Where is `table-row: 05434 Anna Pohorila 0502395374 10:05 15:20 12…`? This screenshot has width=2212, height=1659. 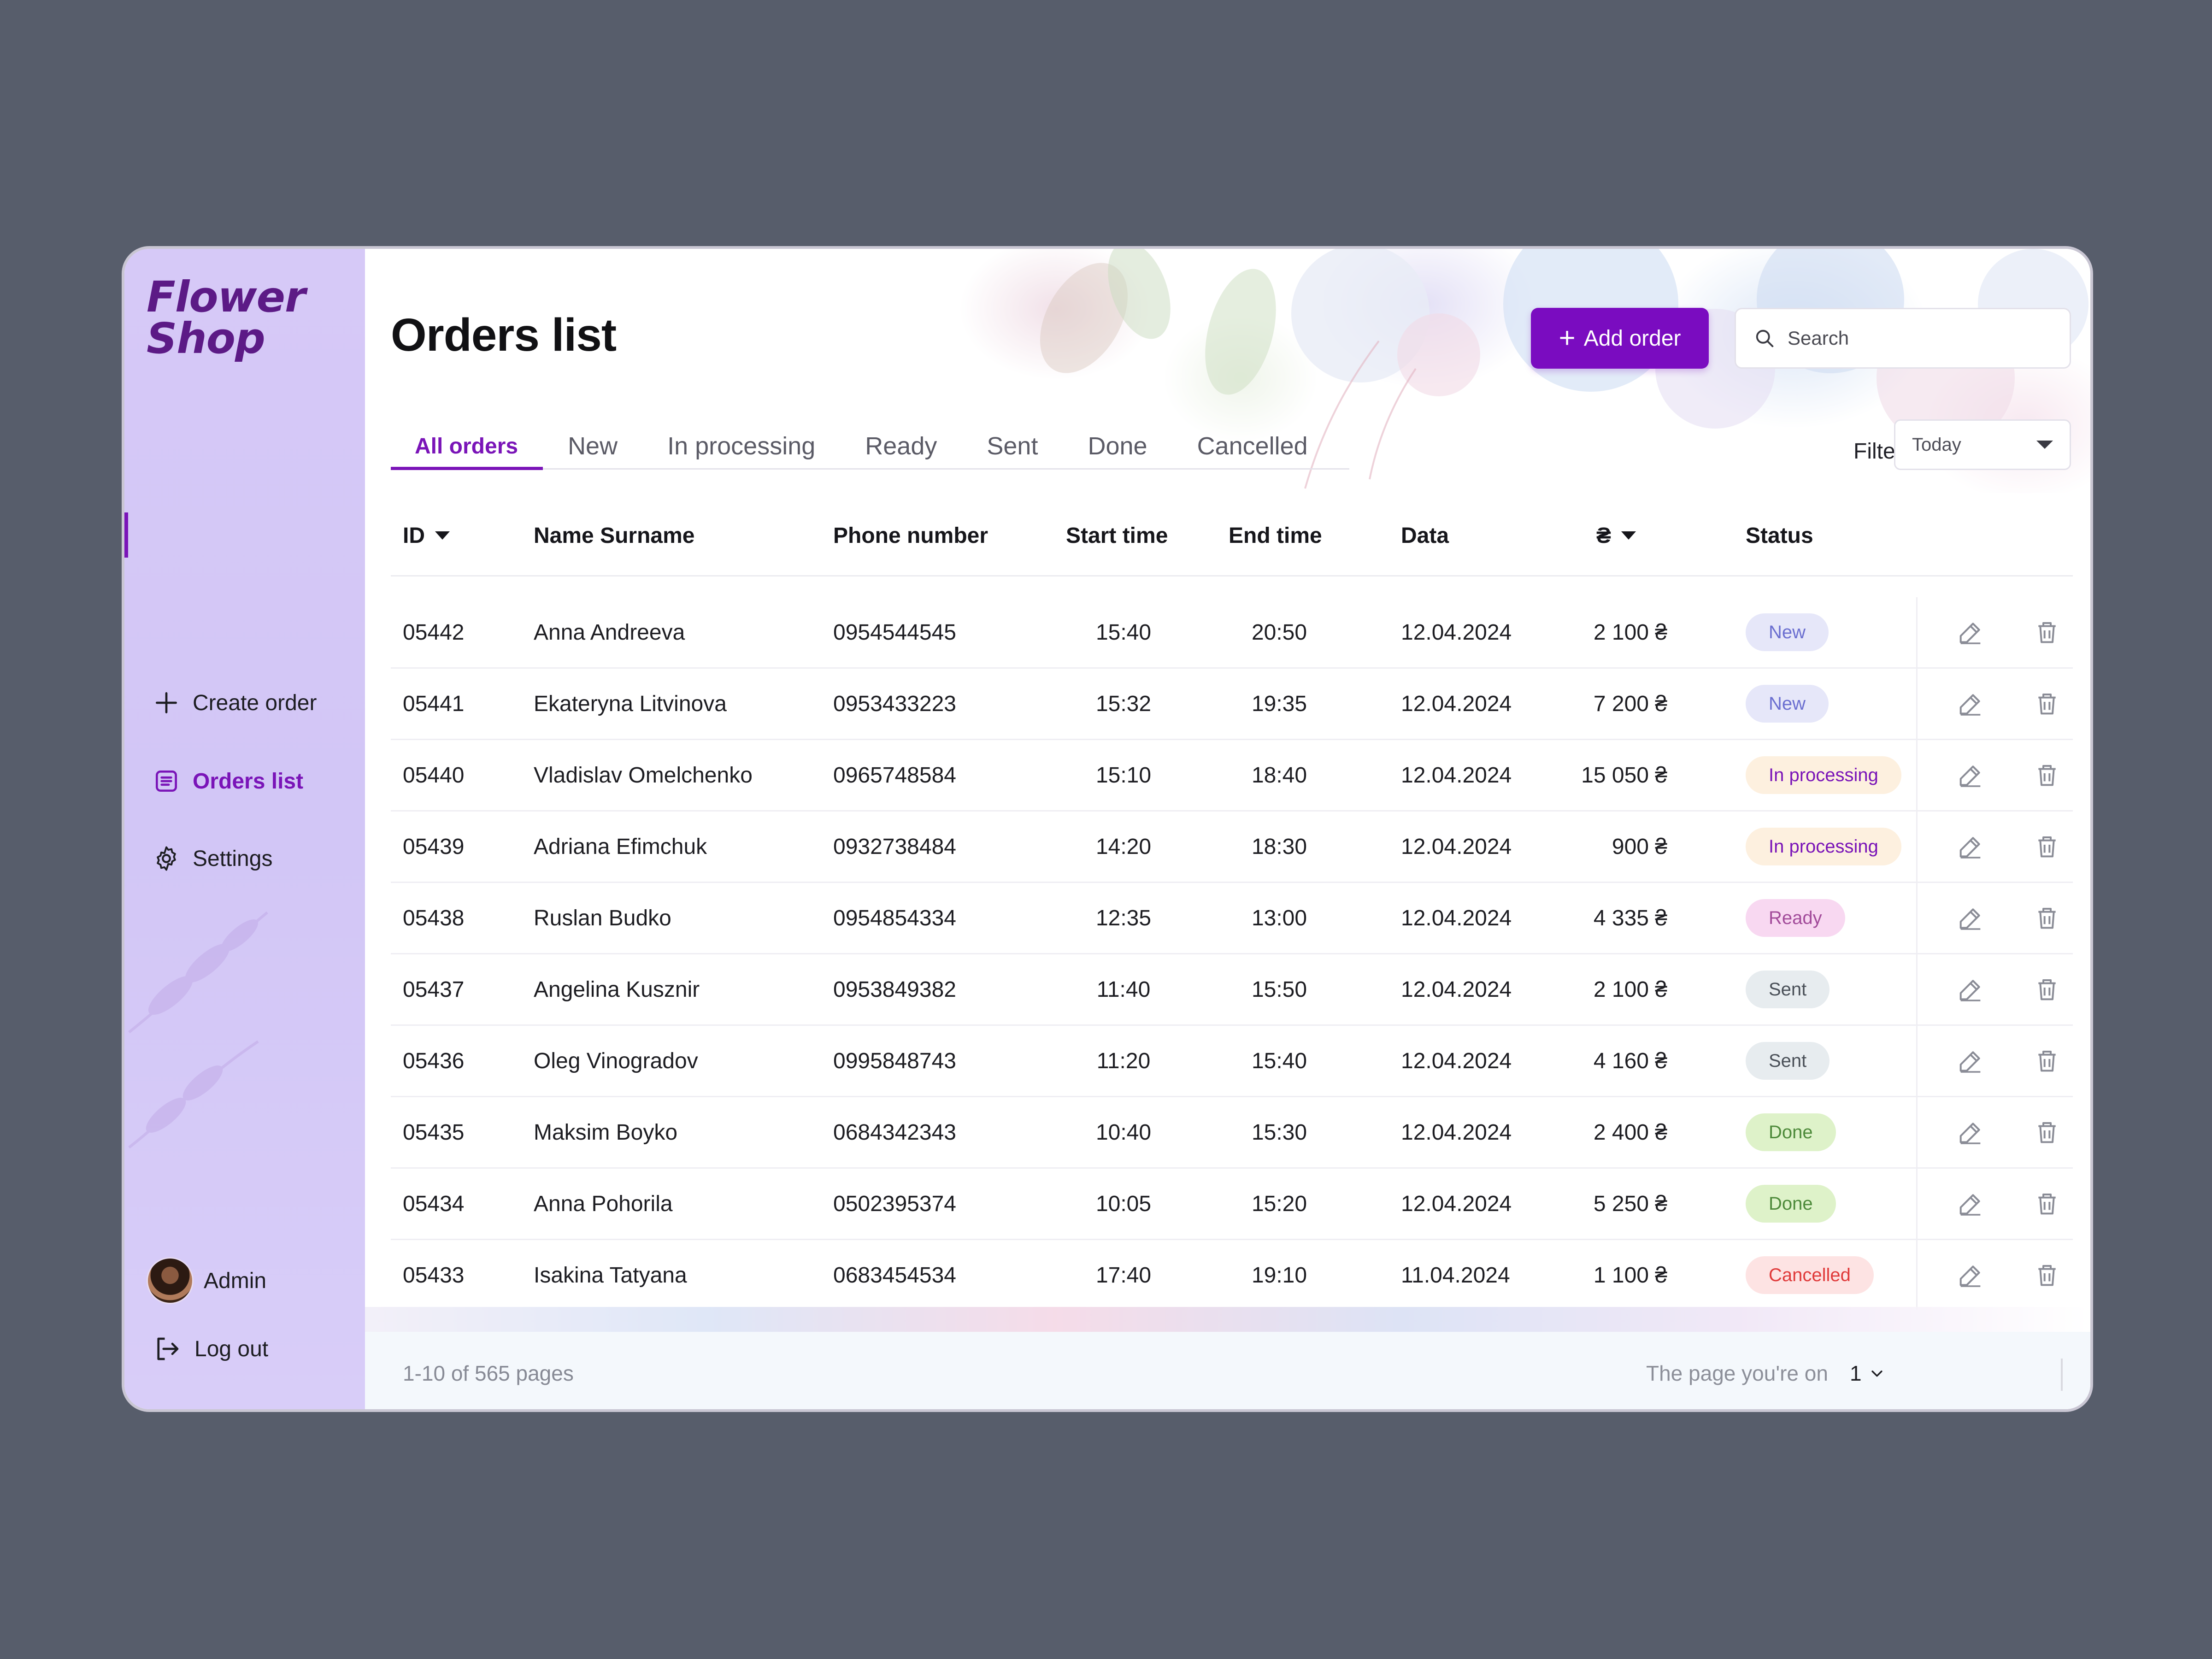
table-row: 05434 Anna Pohorila 0502395374 10:05 15:20 12… is located at coordinates (1232, 1204).